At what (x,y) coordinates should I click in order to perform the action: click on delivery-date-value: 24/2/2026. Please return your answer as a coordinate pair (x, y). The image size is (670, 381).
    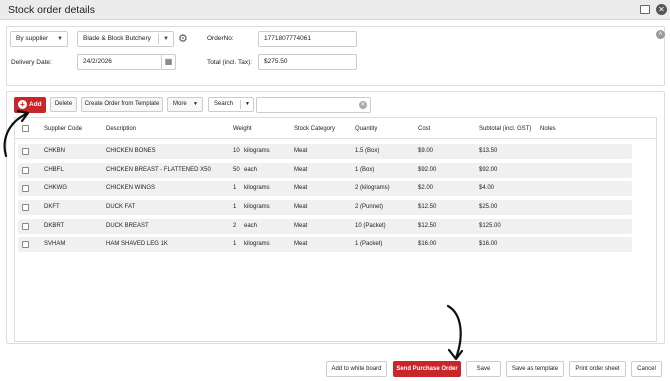
    Looking at the image, I should click on (97, 61).